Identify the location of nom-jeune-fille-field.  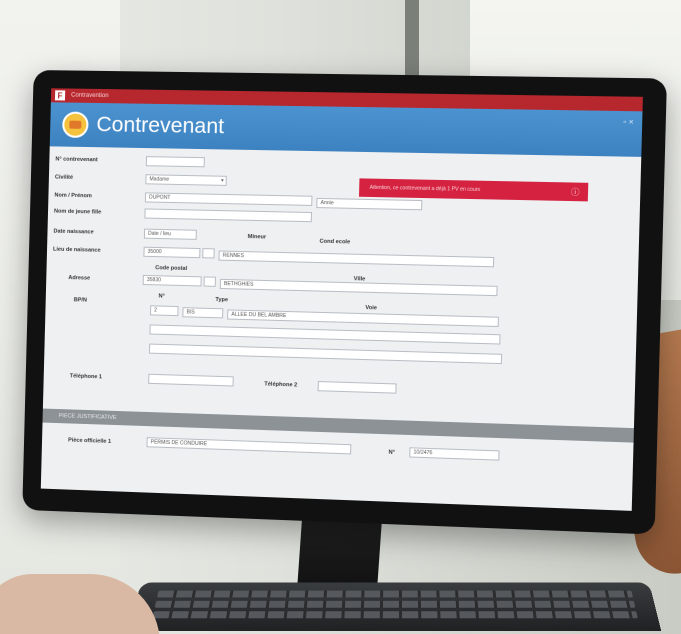
(228, 215).